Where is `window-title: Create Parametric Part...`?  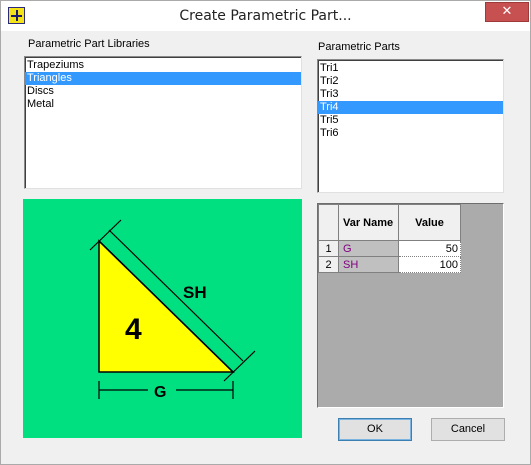
window-title: Create Parametric Part... is located at coordinates (265, 16).